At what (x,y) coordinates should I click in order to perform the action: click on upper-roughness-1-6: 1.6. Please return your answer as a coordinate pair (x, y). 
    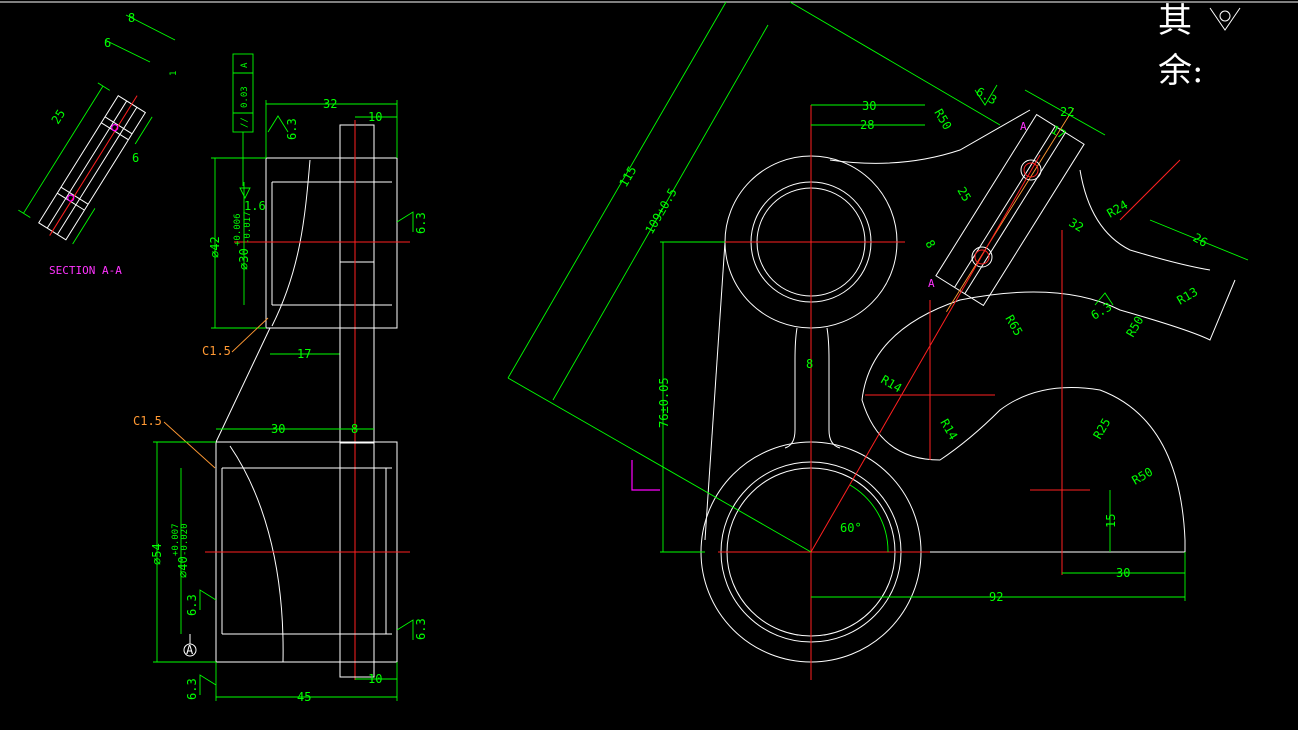
    Looking at the image, I should click on (255, 206).